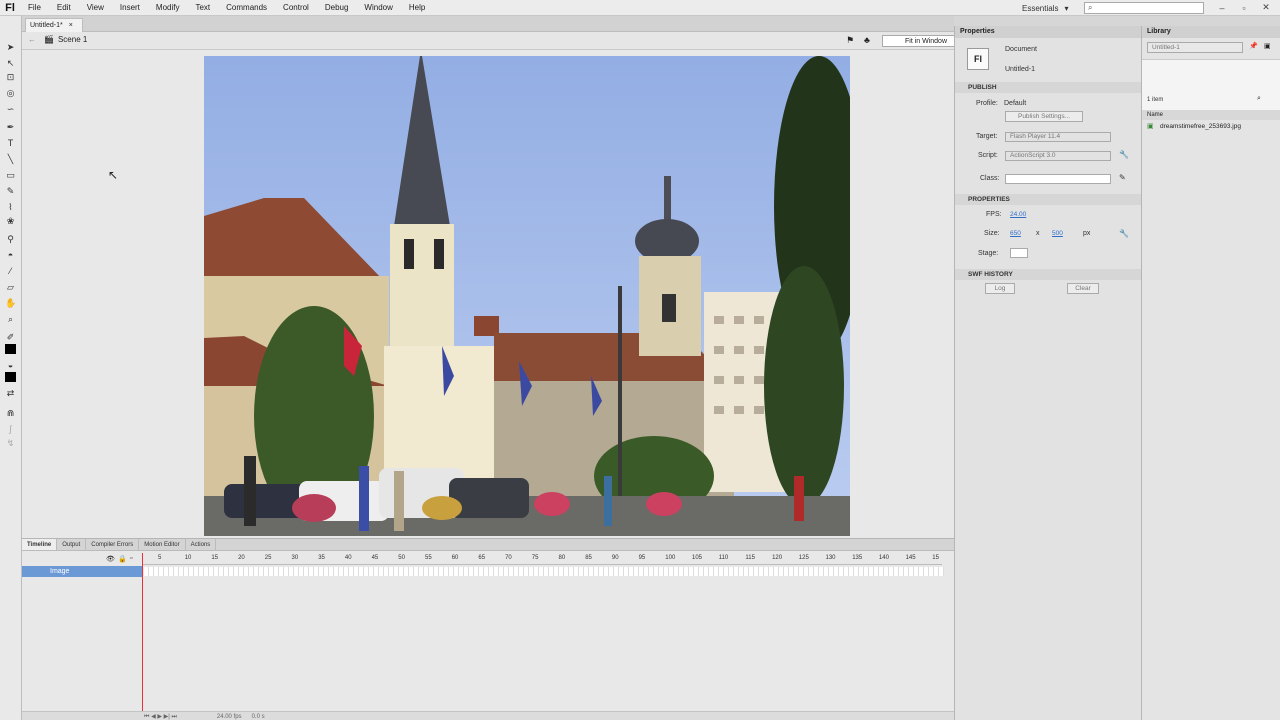 Image resolution: width=1280 pixels, height=720 pixels. Describe the element at coordinates (994, 214) in the screenshot. I see `fps-label: FPS:` at that location.